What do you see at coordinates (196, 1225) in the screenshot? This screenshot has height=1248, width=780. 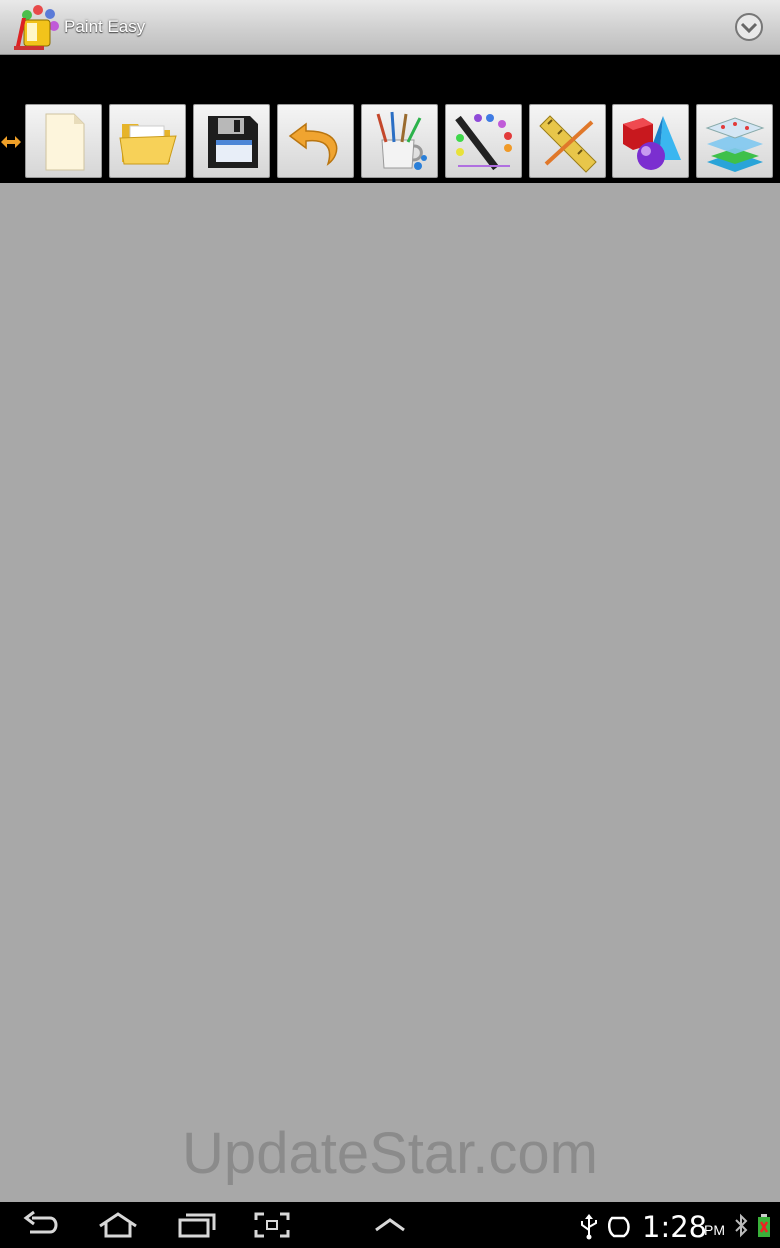 I see `recent-apps-icon` at bounding box center [196, 1225].